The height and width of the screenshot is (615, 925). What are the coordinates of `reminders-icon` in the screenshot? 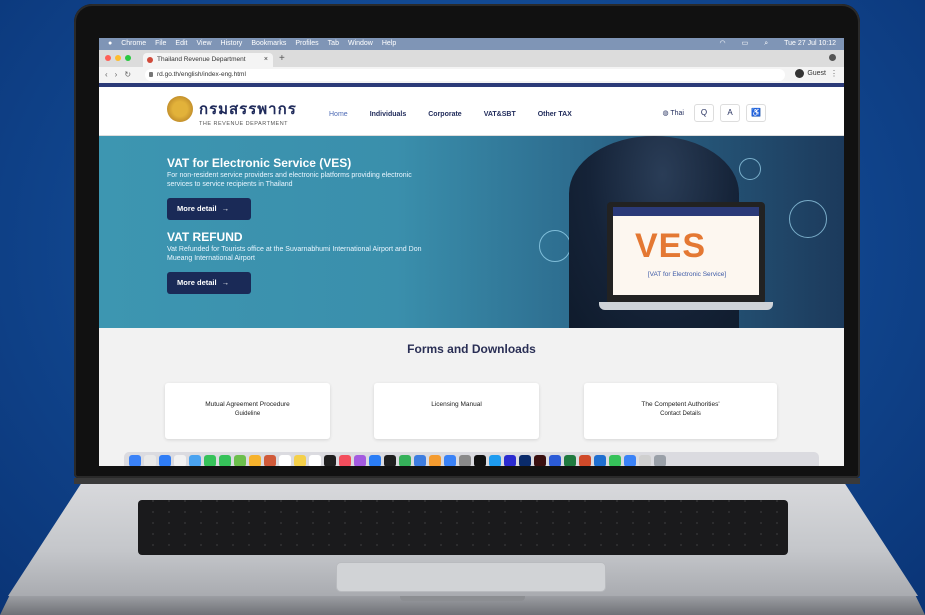 It's located at (315, 460).